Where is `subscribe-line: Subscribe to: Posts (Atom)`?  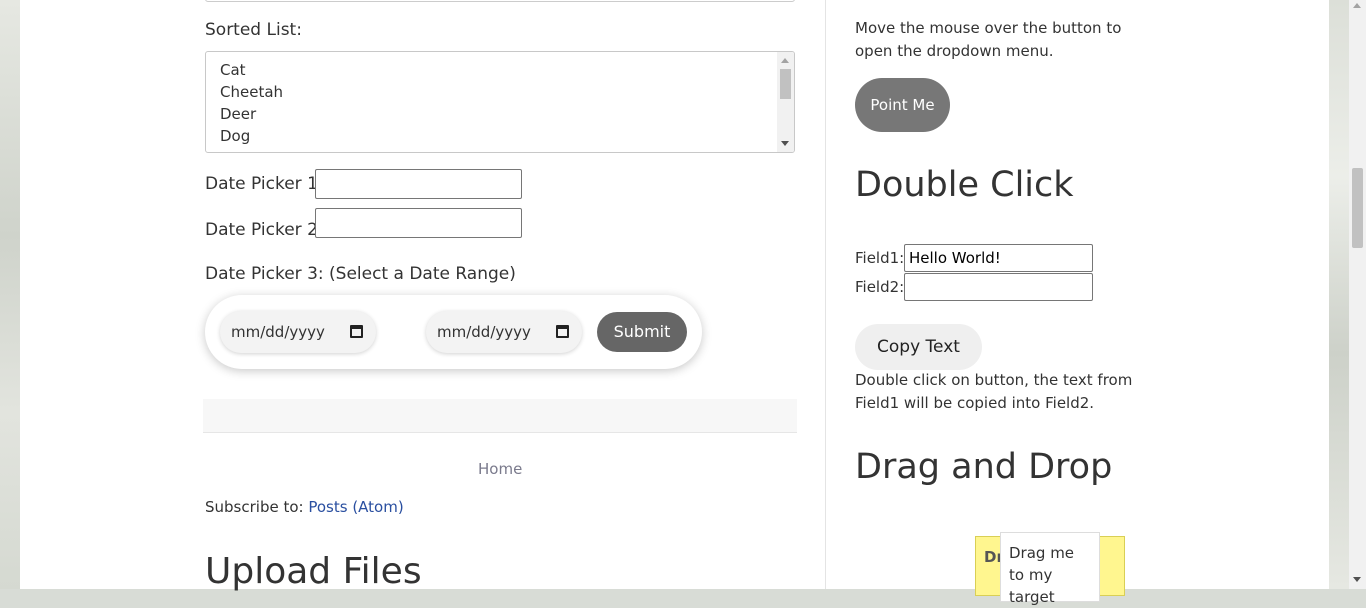 subscribe-line: Subscribe to: Posts (Atom) is located at coordinates (304, 507).